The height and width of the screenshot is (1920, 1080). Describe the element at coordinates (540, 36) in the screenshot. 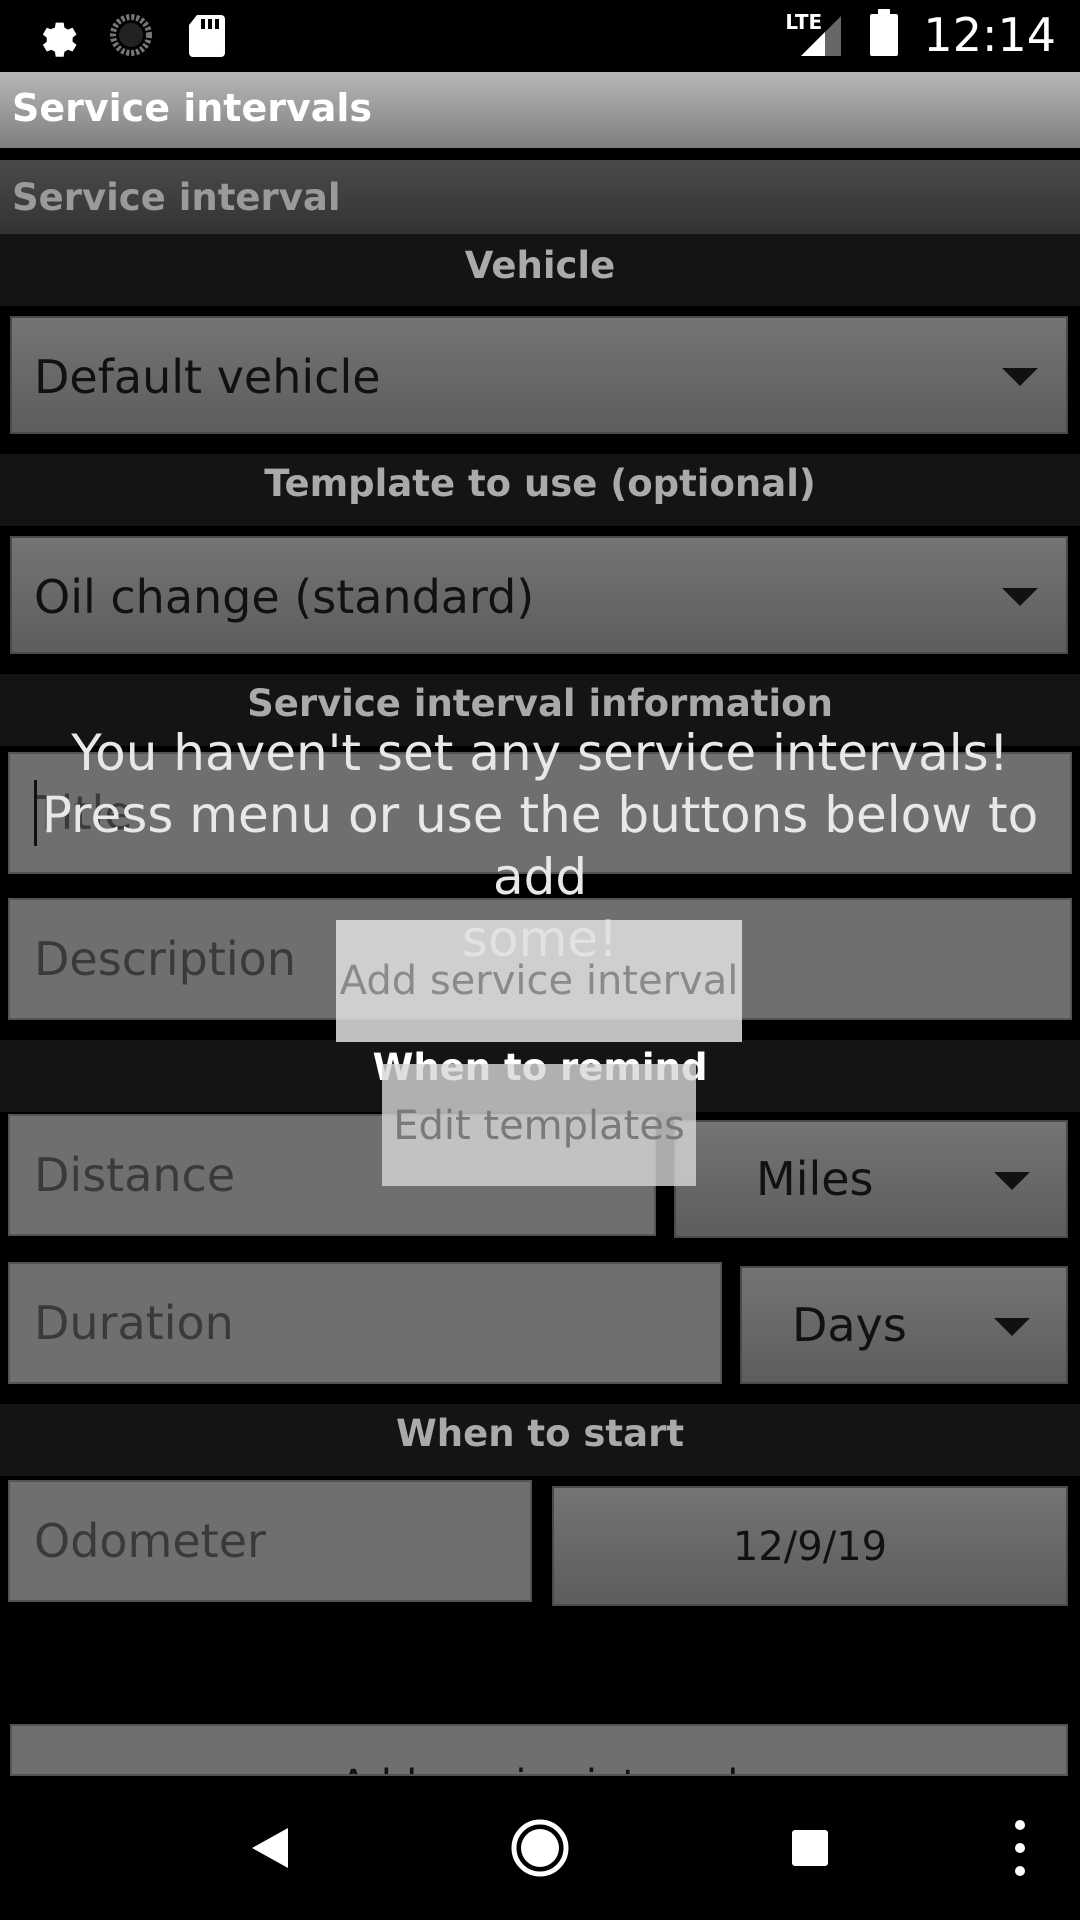

I see `status-bar: LTE 12:14` at that location.